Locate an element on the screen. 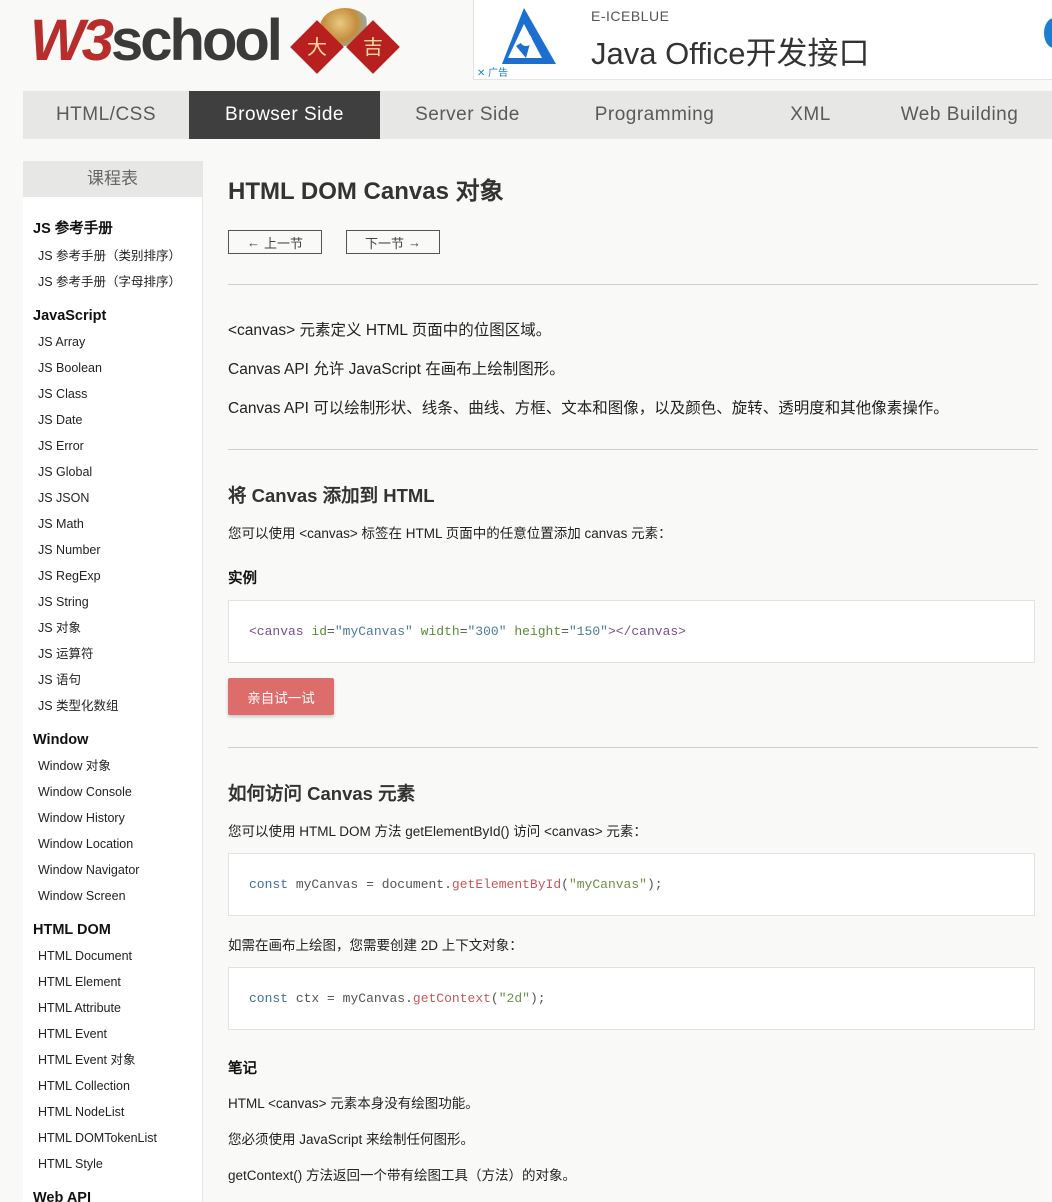 The height and width of the screenshot is (1202, 1052). sidebar-item: JS 类型化数组 is located at coordinates (112, 706).